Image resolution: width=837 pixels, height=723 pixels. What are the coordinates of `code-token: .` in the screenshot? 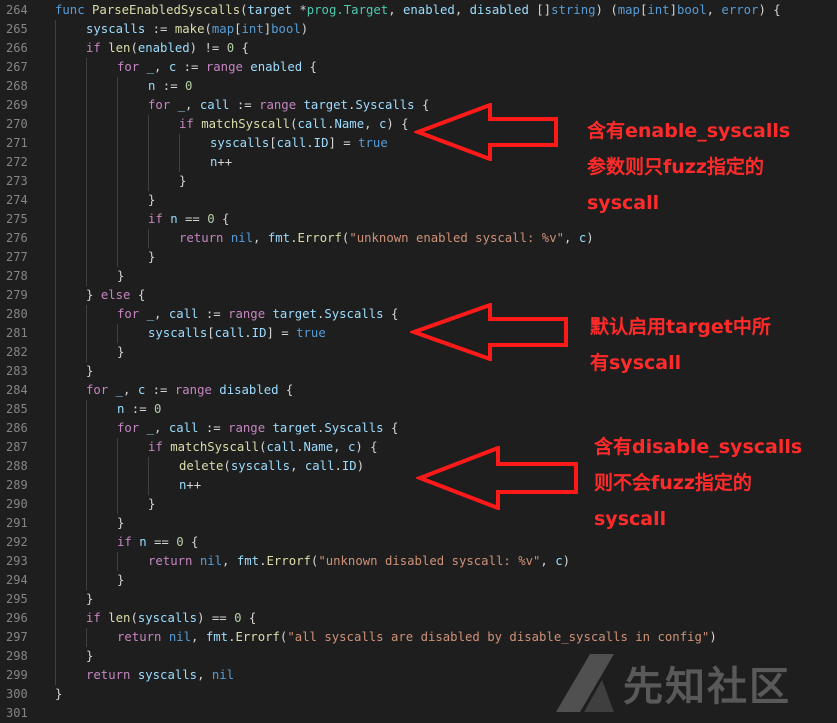 It's located at (310, 143).